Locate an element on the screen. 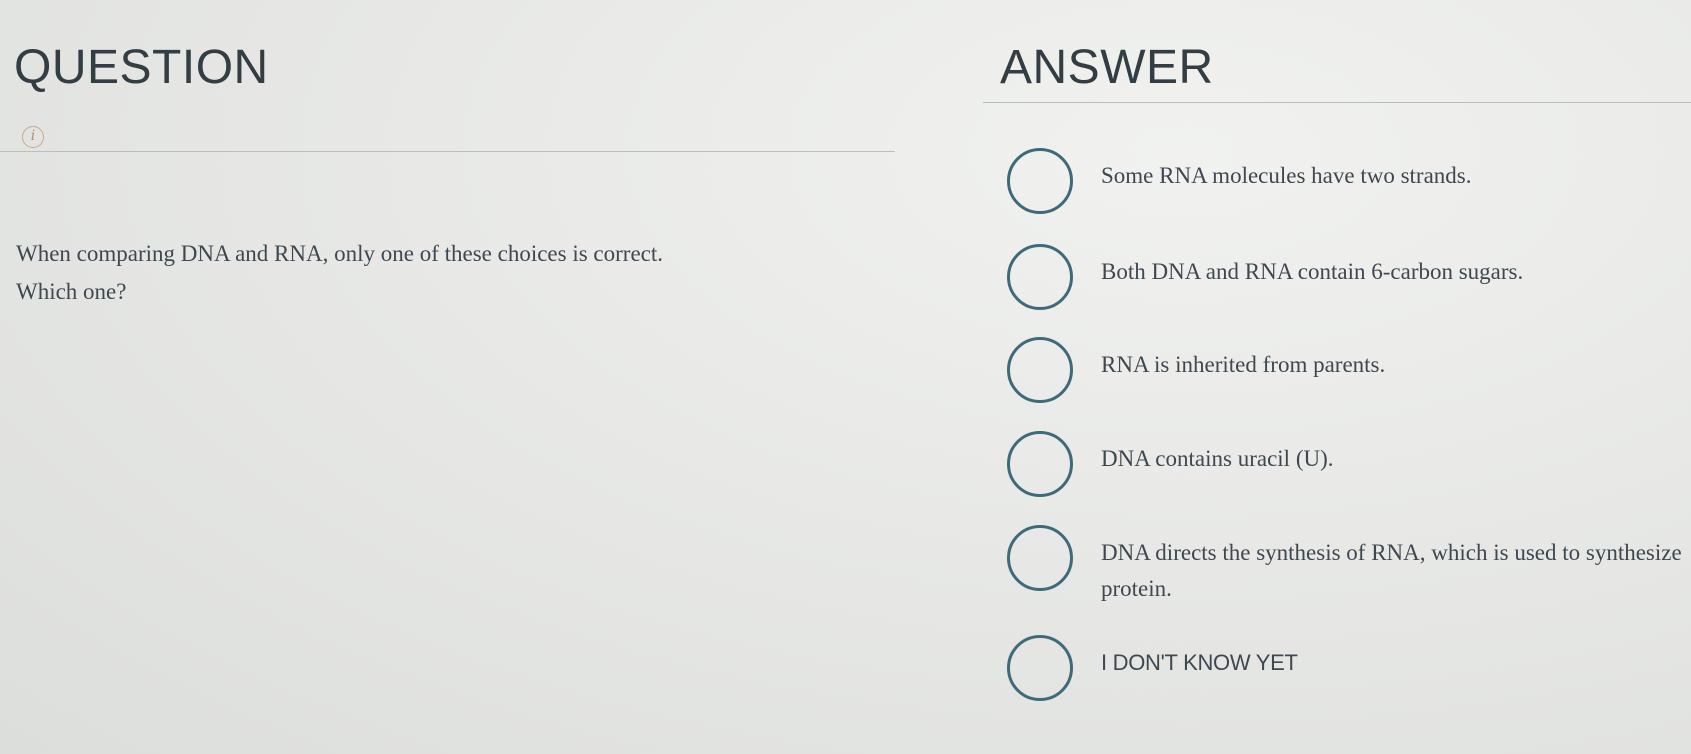 Image resolution: width=1691 pixels, height=754 pixels. question-divider is located at coordinates (447, 151).